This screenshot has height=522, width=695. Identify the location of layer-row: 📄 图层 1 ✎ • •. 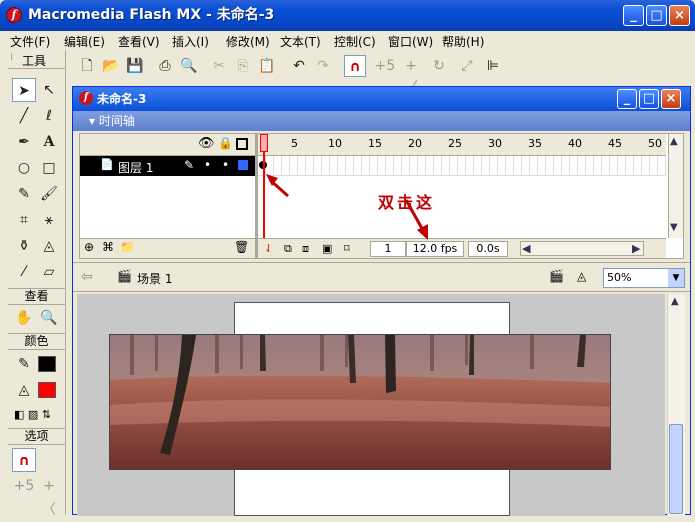
(167, 166).